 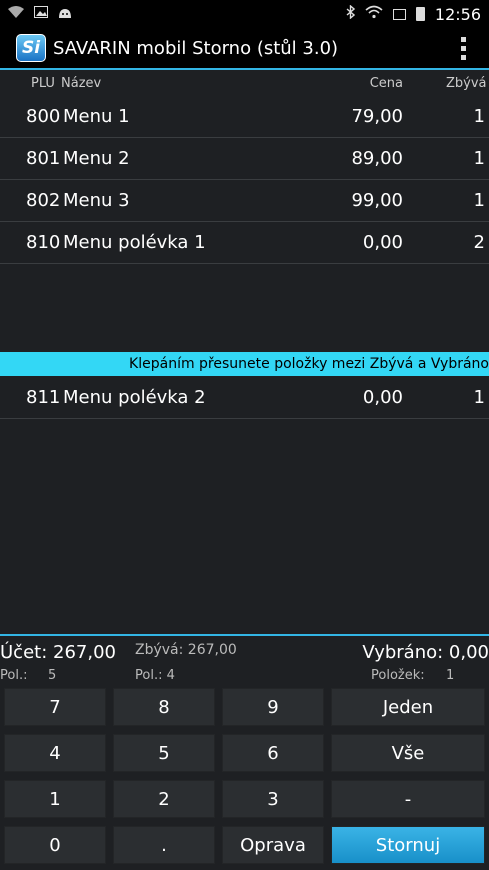 I want to click on status-bar: 12:56, so click(x=244, y=14).